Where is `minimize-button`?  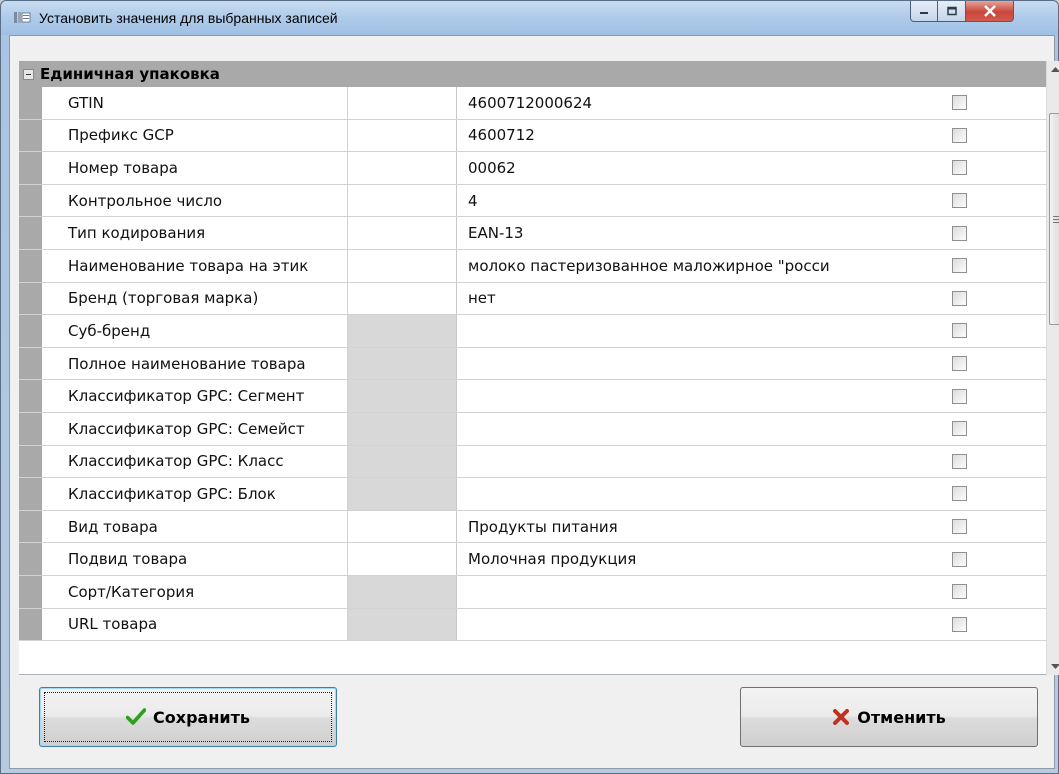
minimize-button is located at coordinates (924, 11).